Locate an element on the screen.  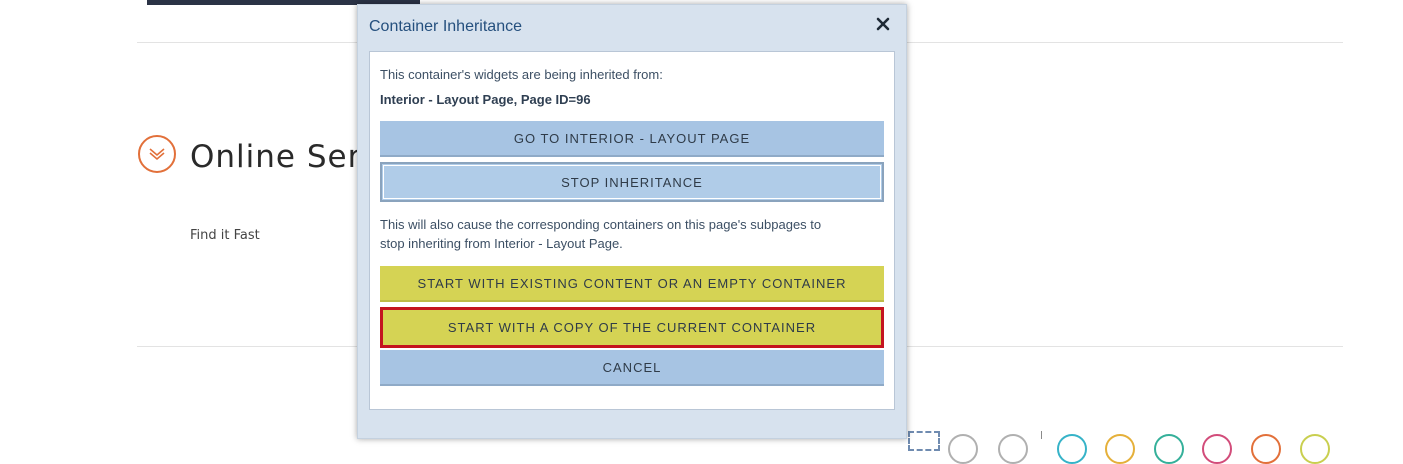
chevron-down-icon is located at coordinates (157, 154).